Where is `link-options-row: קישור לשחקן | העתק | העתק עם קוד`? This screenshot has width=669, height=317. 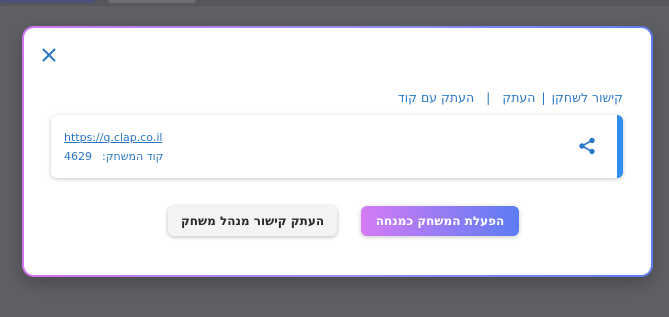
link-options-row: קישור לשחקן | העתק | העתק עם קוד is located at coordinates (510, 97).